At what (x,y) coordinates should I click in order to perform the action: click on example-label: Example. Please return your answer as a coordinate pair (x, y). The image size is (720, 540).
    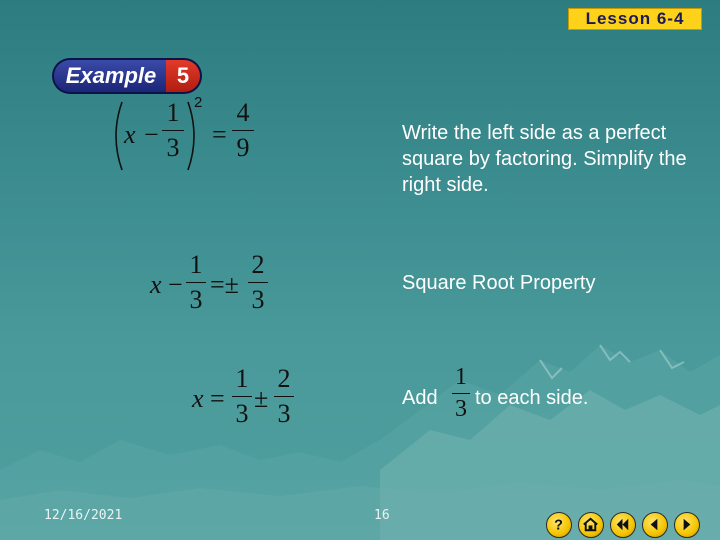
    Looking at the image, I should click on (110, 76).